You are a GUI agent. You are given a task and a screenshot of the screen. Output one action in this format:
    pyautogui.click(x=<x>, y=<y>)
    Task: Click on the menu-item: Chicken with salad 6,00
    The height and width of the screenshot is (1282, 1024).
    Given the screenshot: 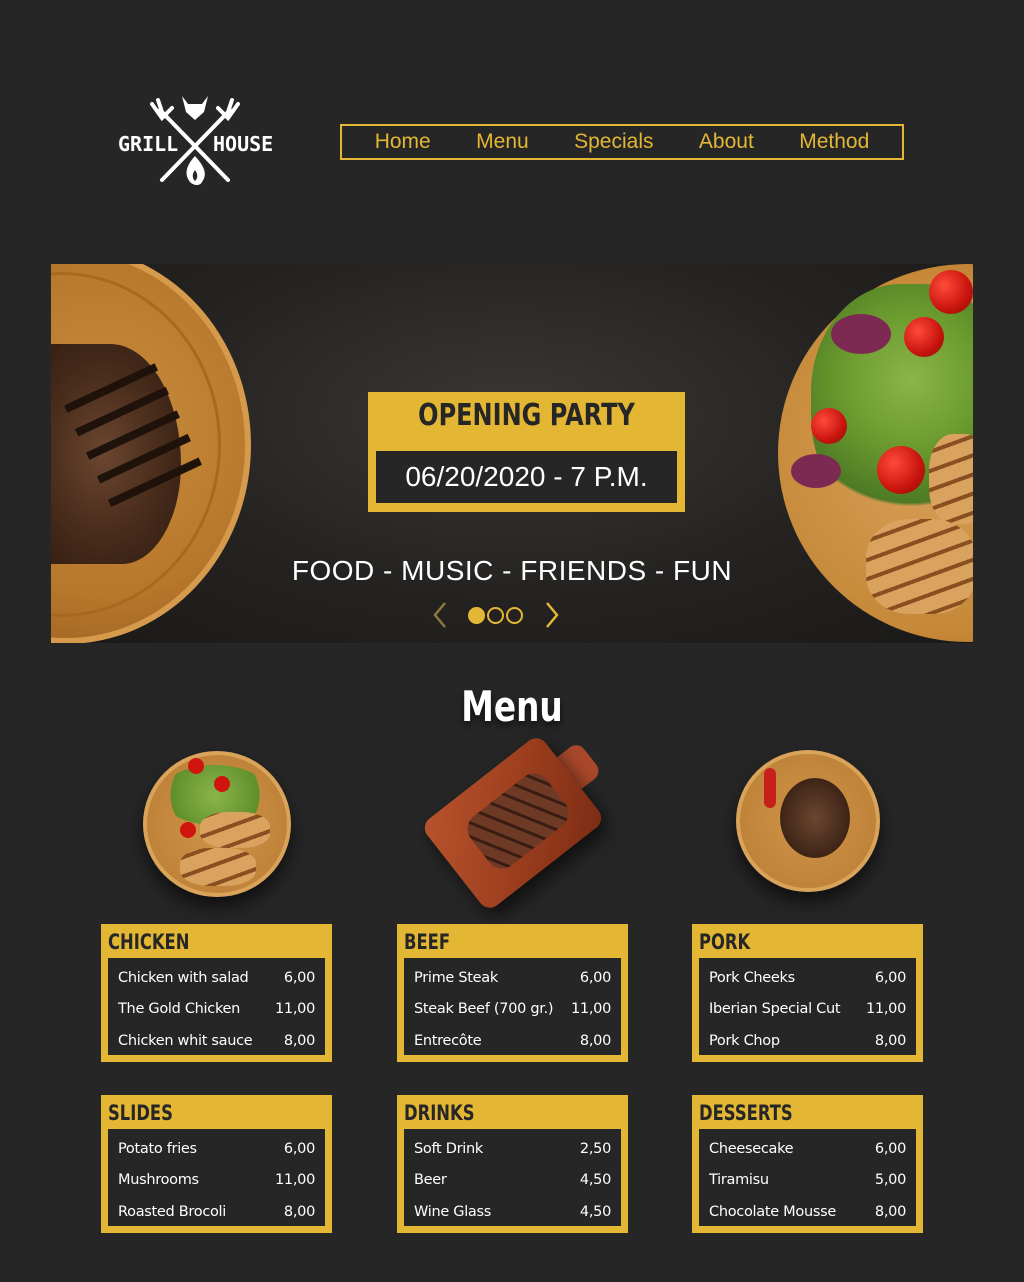 What is the action you would take?
    pyautogui.click(x=216, y=978)
    